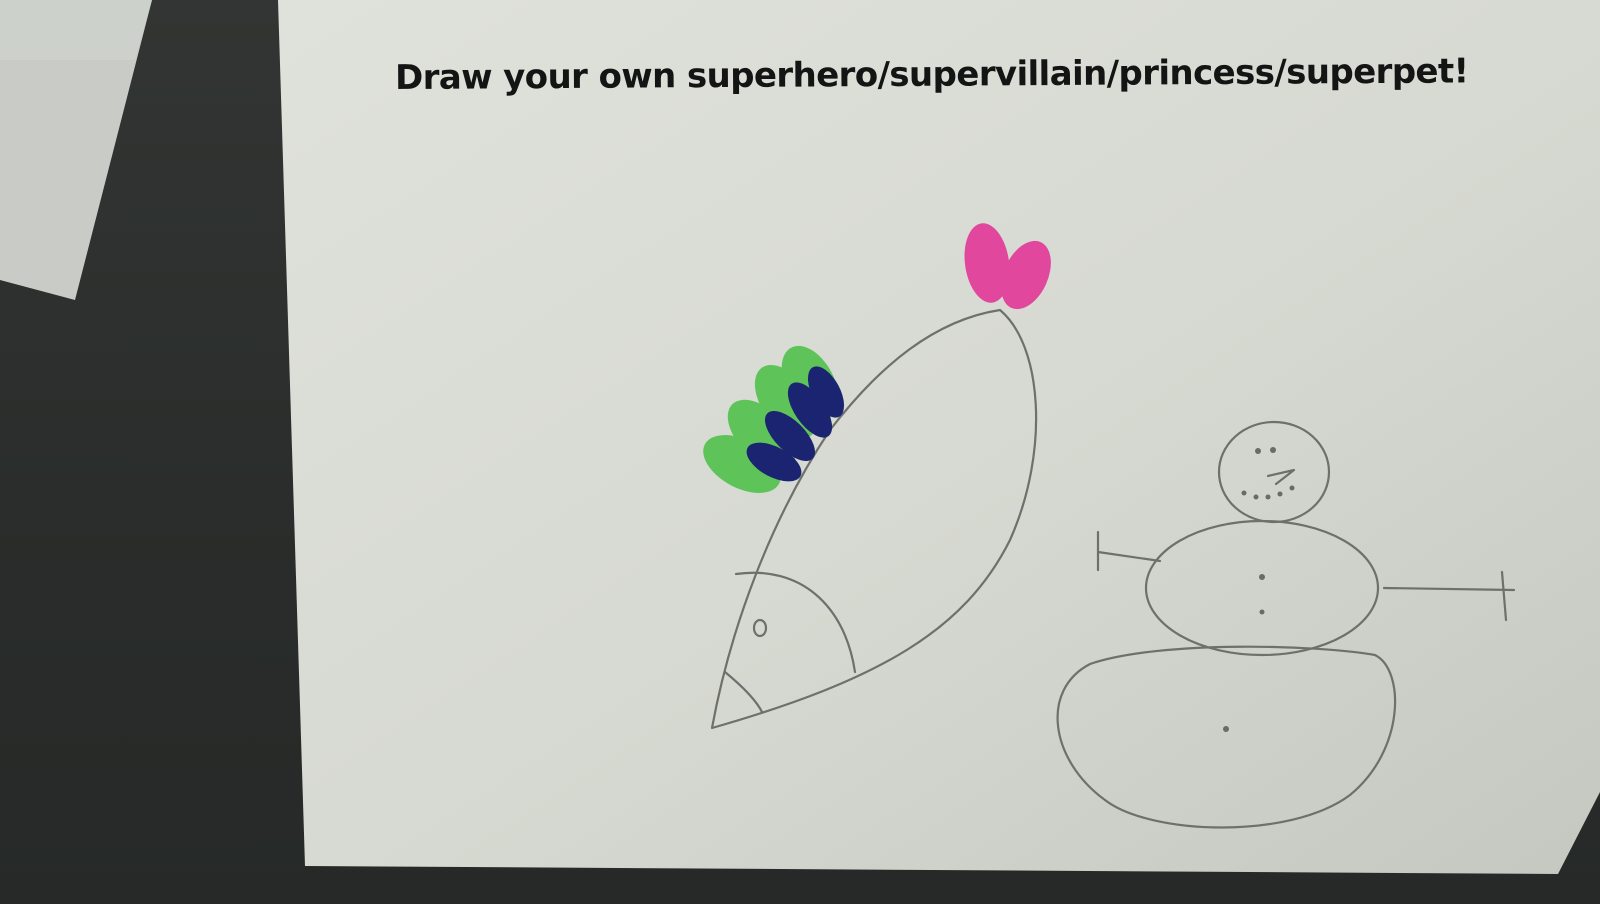 The image size is (1600, 904). Describe the element at coordinates (1273, 450) in the screenshot. I see `snowman-right-eye` at that location.